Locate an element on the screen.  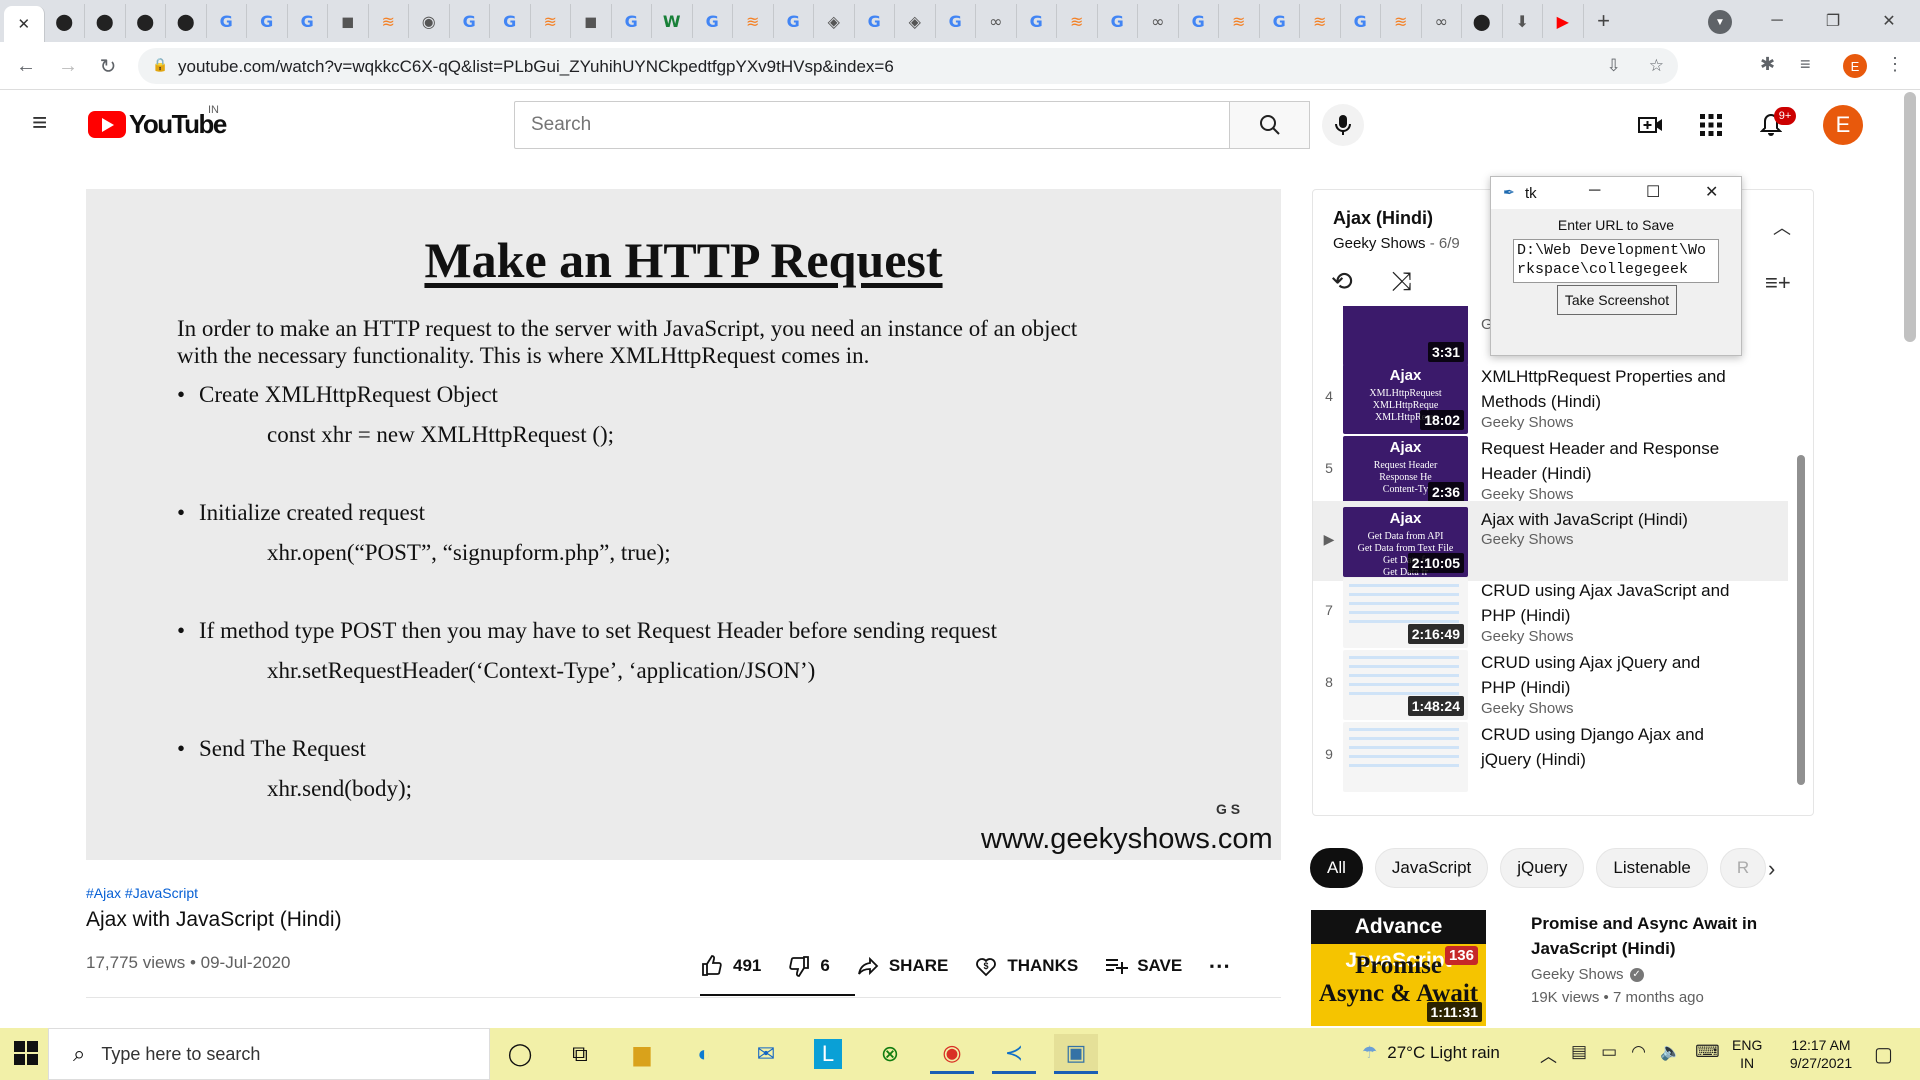
playlist-scrollbar is located at coordinates (1801, 620).